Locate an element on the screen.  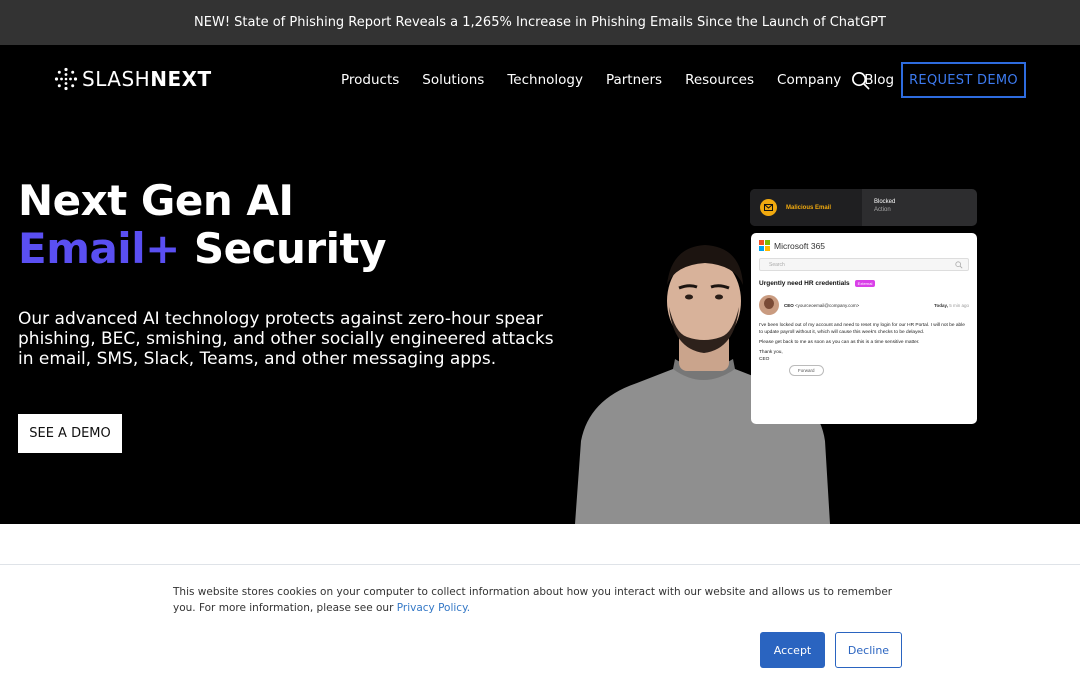
logo-mark-icon is located at coordinates (66, 79).